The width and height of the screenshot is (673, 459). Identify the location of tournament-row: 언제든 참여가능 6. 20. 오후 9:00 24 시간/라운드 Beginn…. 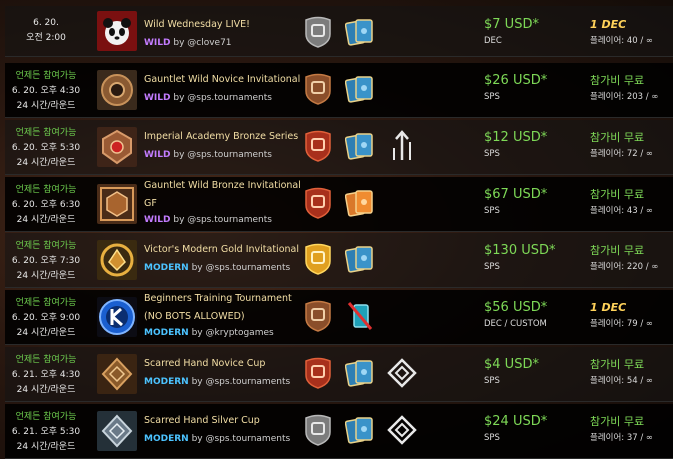
(339, 317).